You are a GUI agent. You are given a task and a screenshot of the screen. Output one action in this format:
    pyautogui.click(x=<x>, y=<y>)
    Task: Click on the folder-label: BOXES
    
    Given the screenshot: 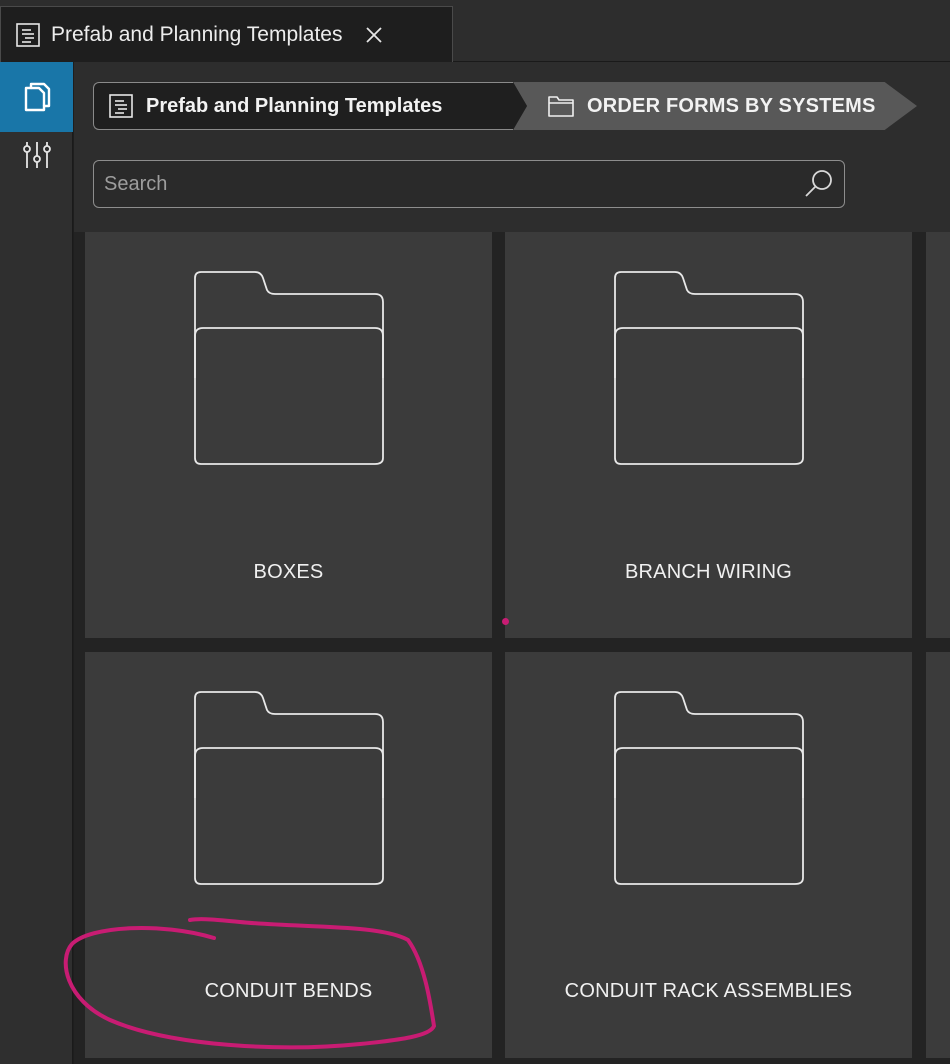 What is the action you would take?
    pyautogui.click(x=288, y=572)
    